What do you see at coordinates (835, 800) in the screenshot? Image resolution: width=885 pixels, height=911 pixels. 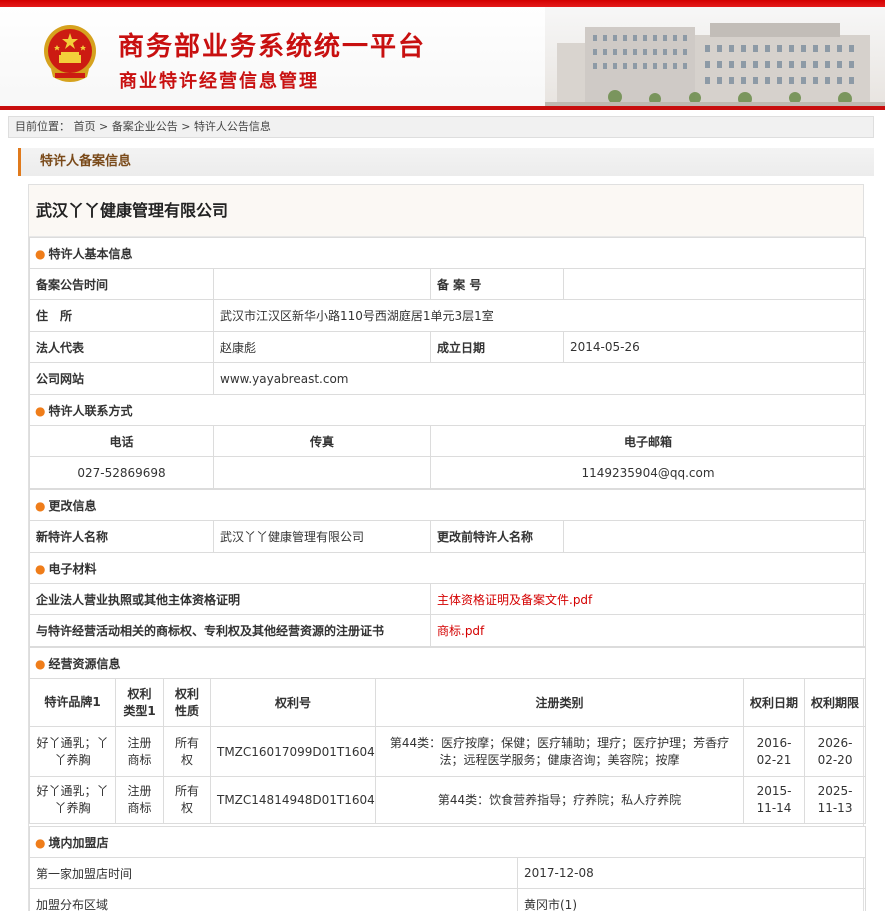 I see `term-cell: 2025-11-13` at bounding box center [835, 800].